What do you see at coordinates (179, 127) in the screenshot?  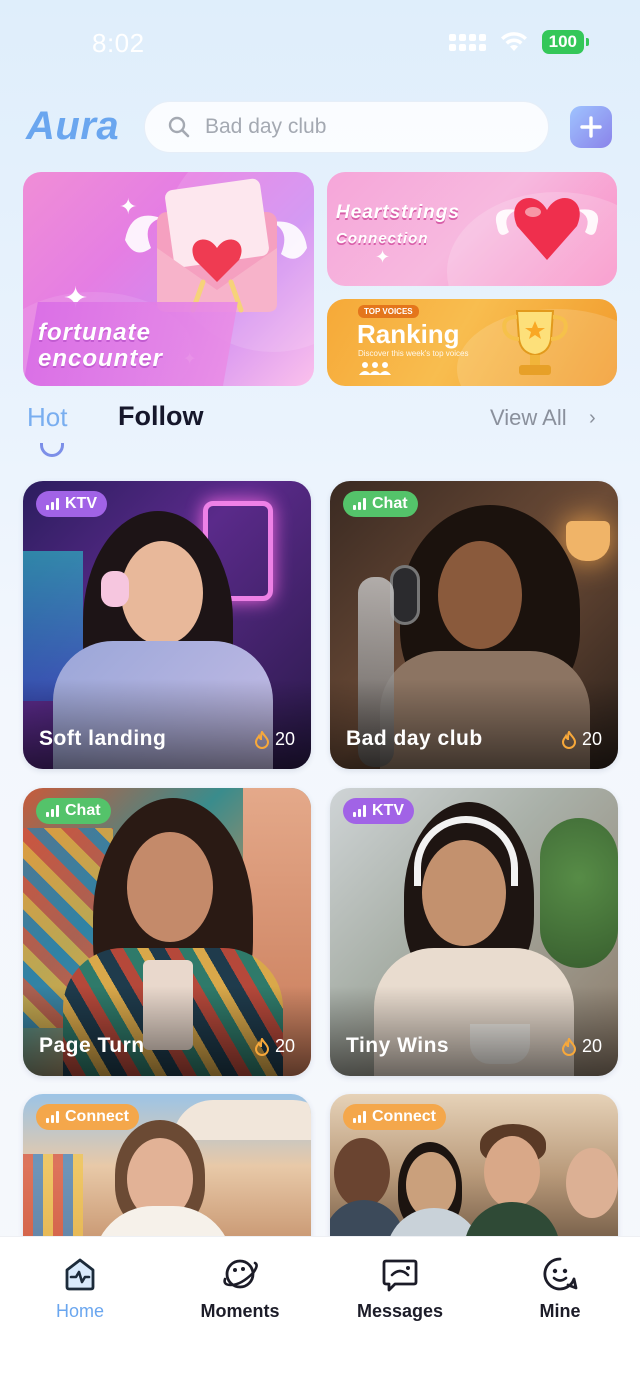 I see `search-icon` at bounding box center [179, 127].